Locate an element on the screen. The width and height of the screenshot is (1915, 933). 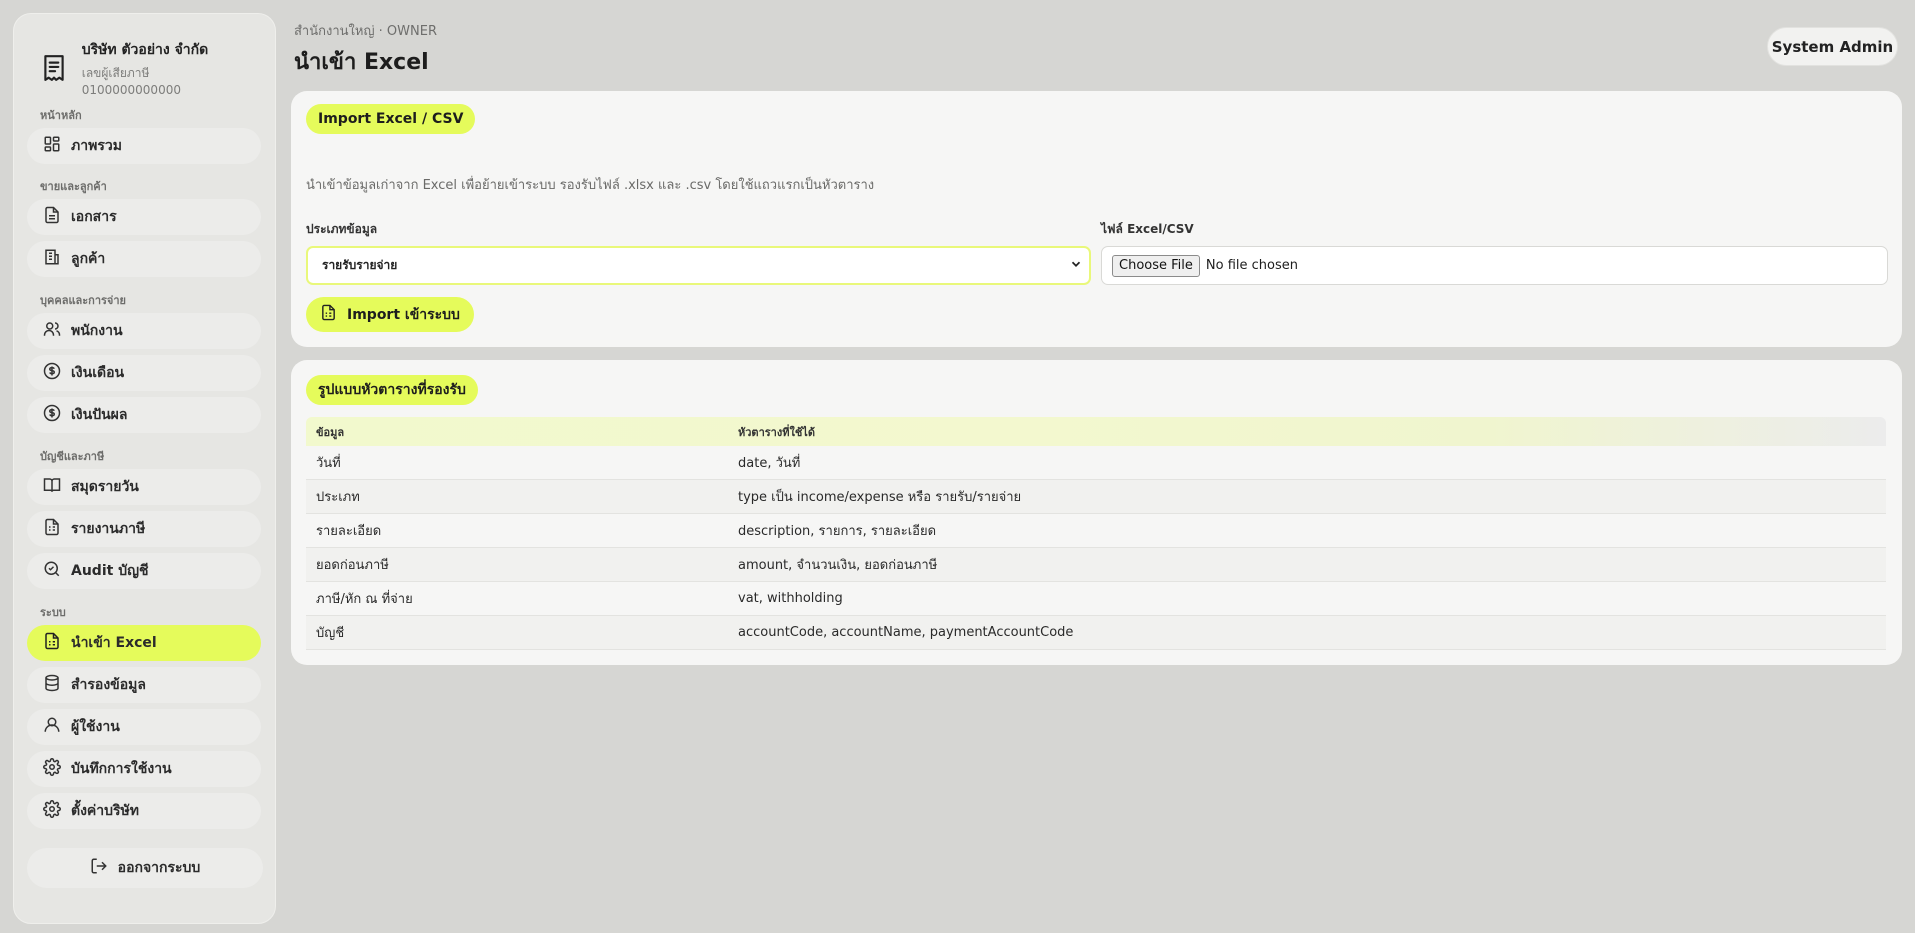
column-header: หัวตารางที่ใช้ได้ is located at coordinates (776, 432).